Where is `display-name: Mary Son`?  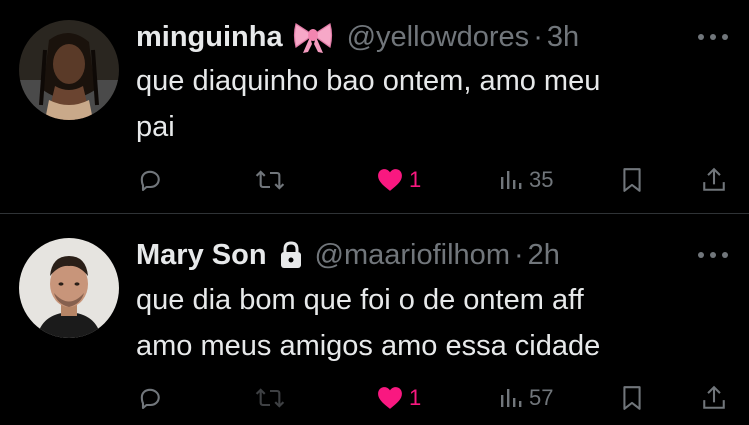 display-name: Mary Son is located at coordinates (201, 255).